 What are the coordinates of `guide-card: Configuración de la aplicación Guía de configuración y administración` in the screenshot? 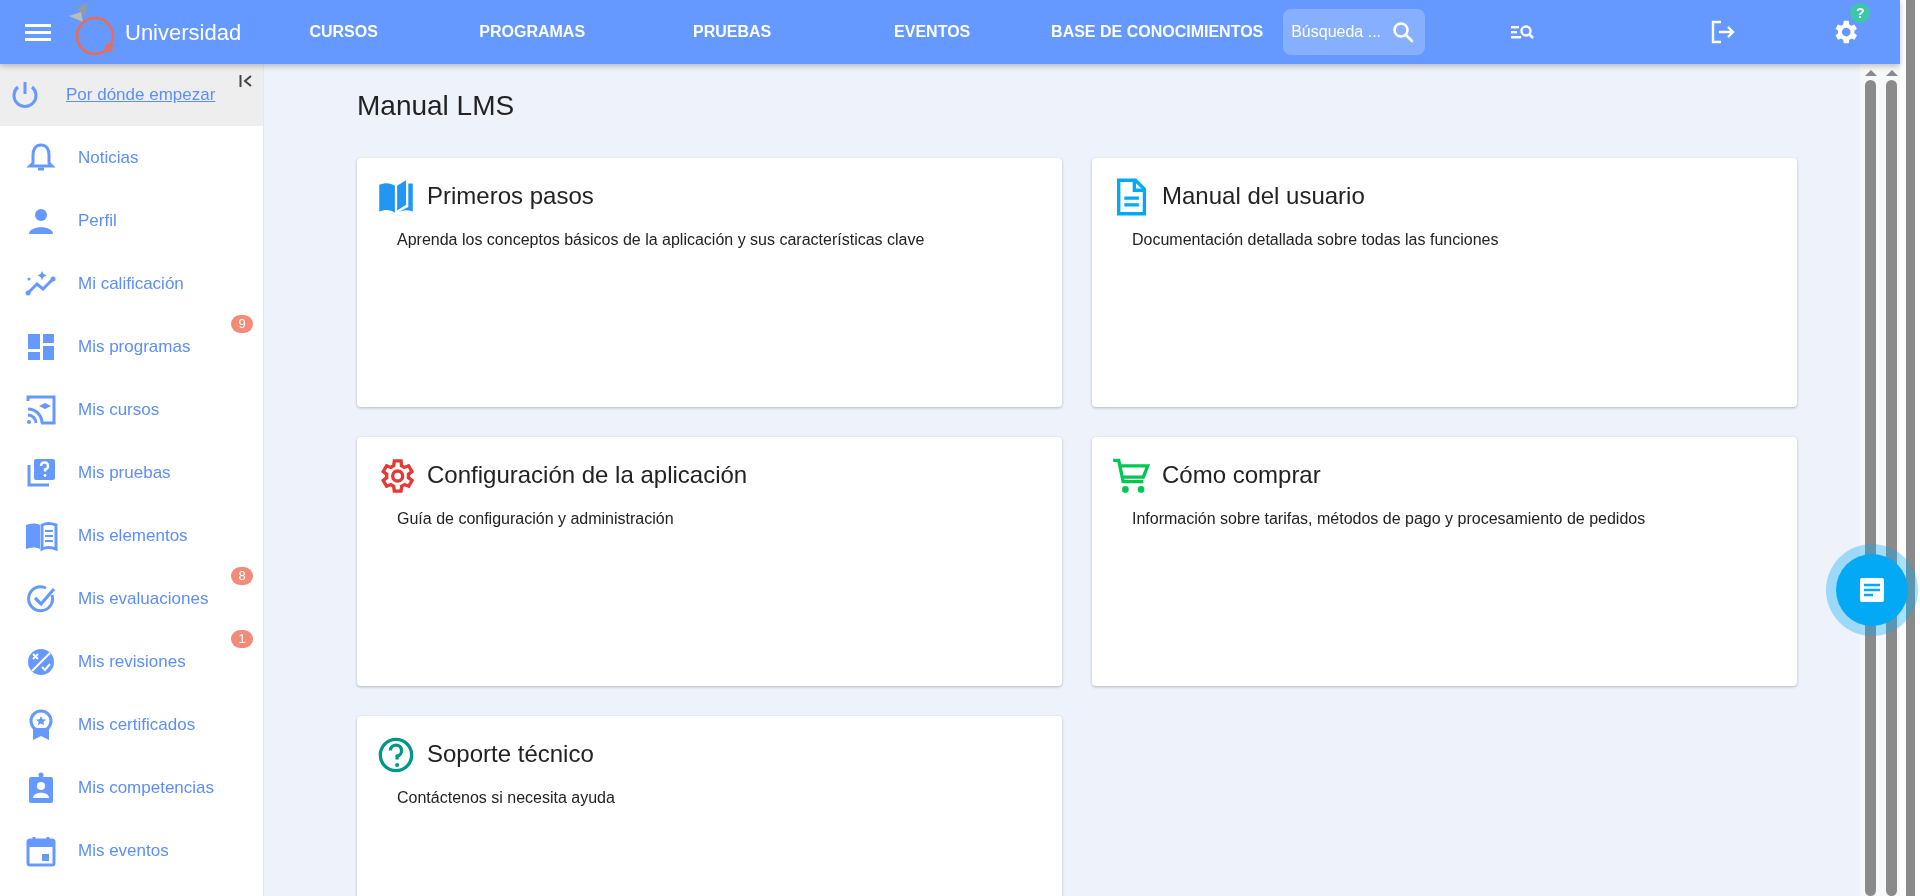 It's located at (709, 561).